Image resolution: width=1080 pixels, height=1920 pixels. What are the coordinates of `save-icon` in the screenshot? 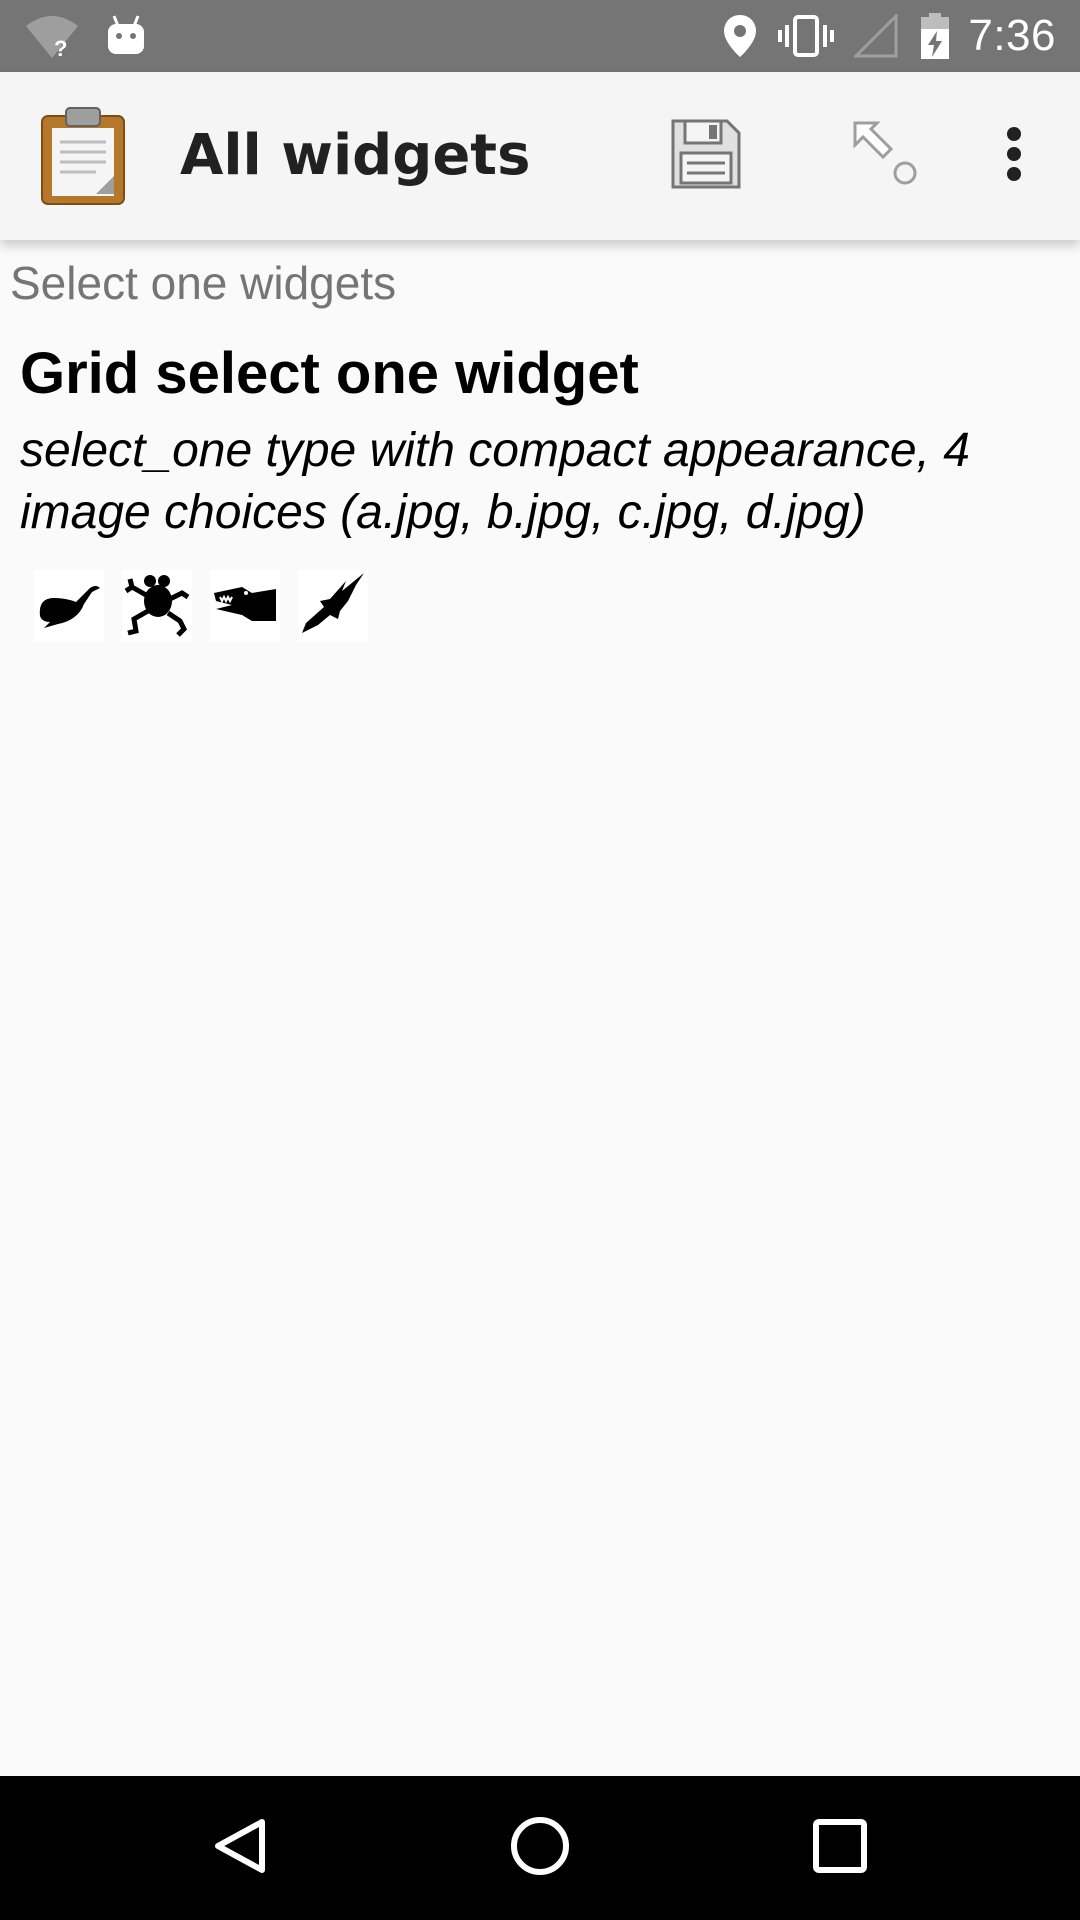 It's located at (706, 156).